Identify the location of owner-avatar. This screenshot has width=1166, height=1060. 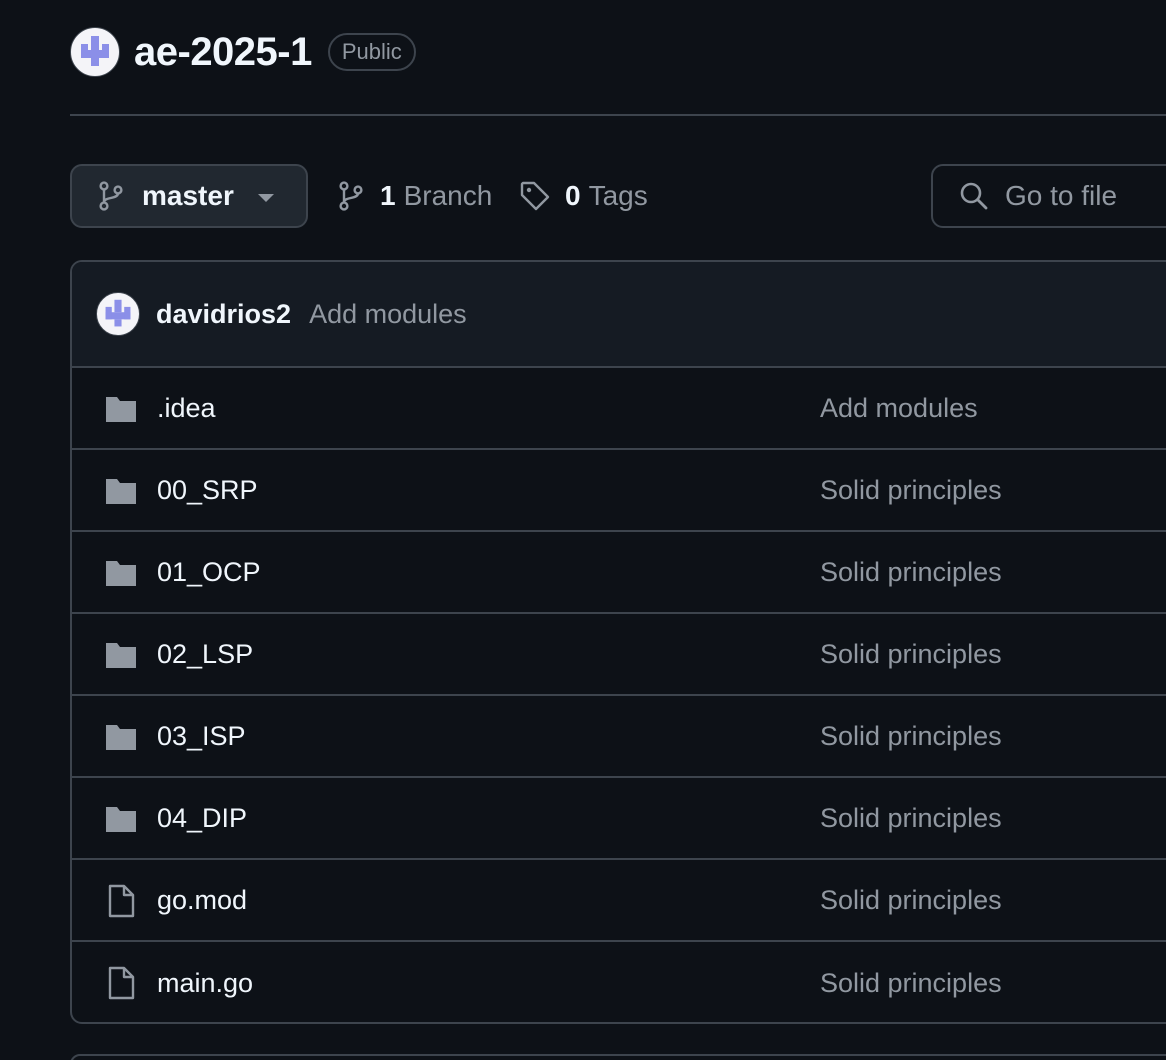
(95, 52).